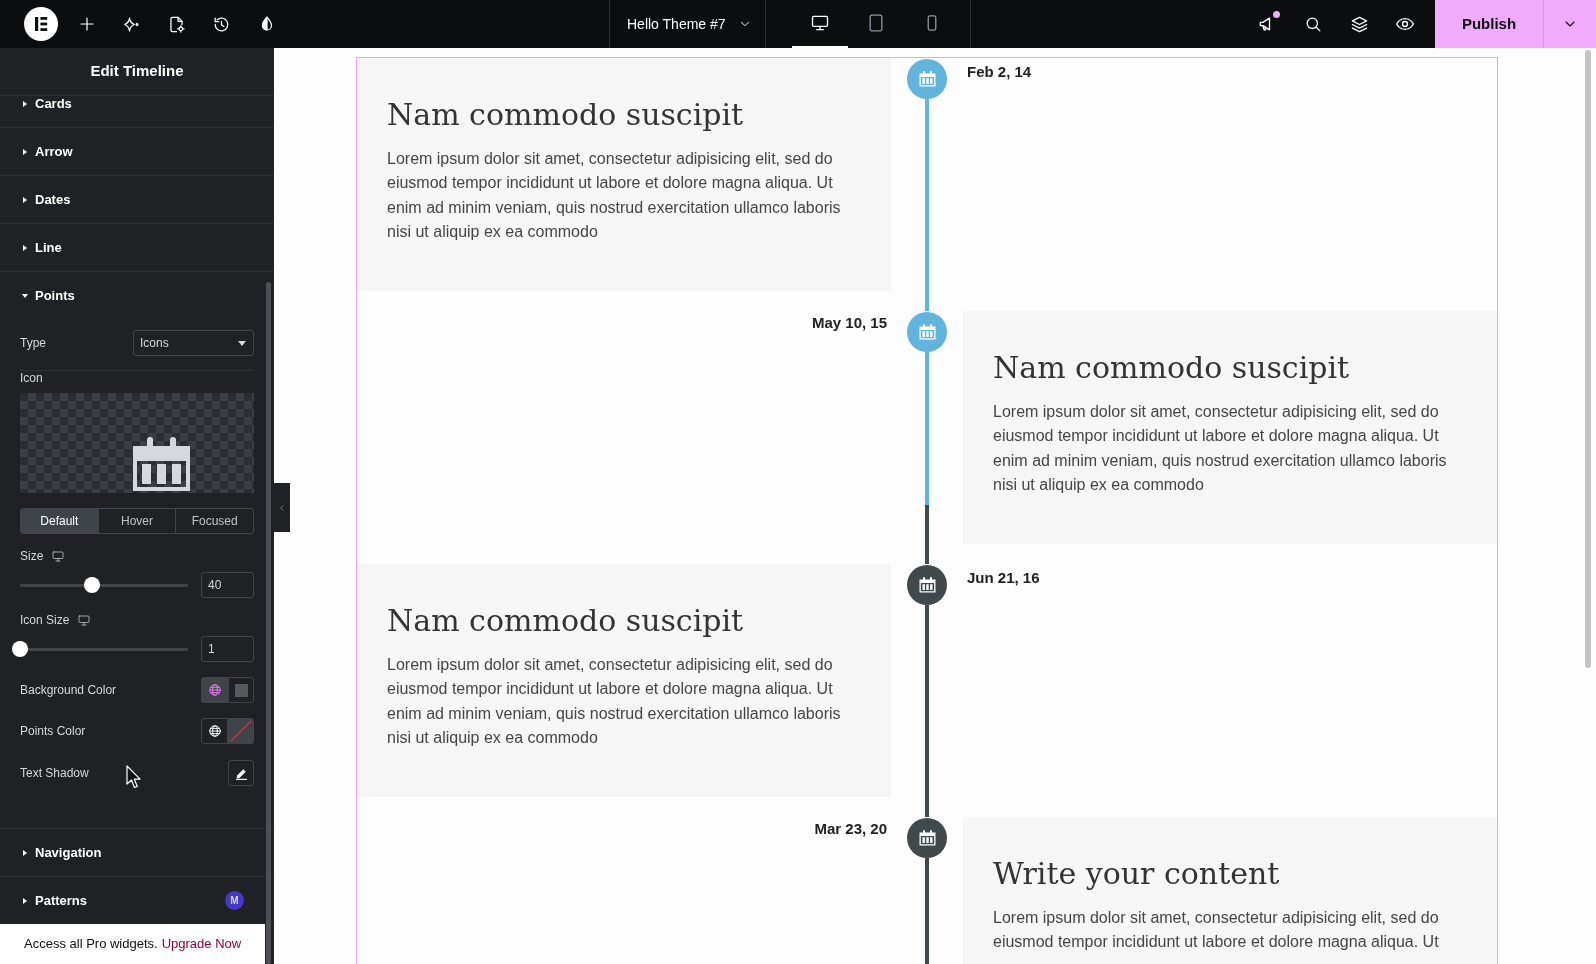 This screenshot has height=964, width=1596. I want to click on number-input: 1, so click(227, 649).